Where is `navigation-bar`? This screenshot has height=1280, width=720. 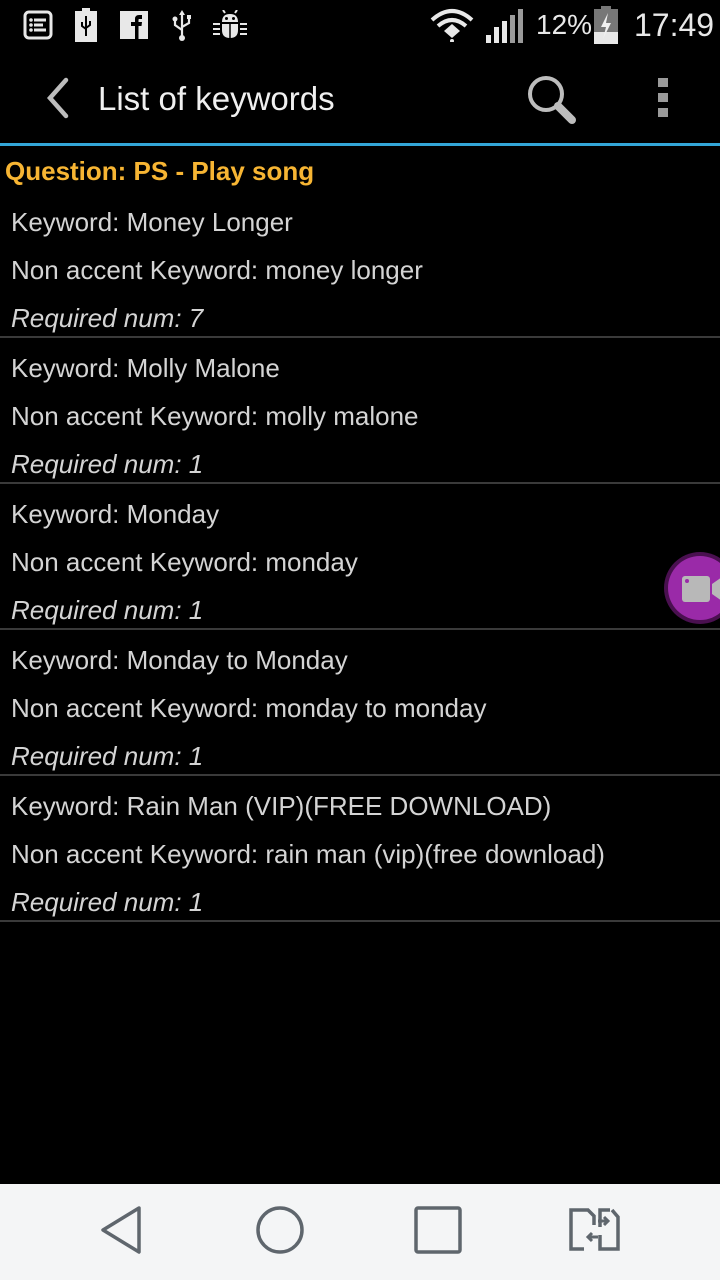 navigation-bar is located at coordinates (360, 1232).